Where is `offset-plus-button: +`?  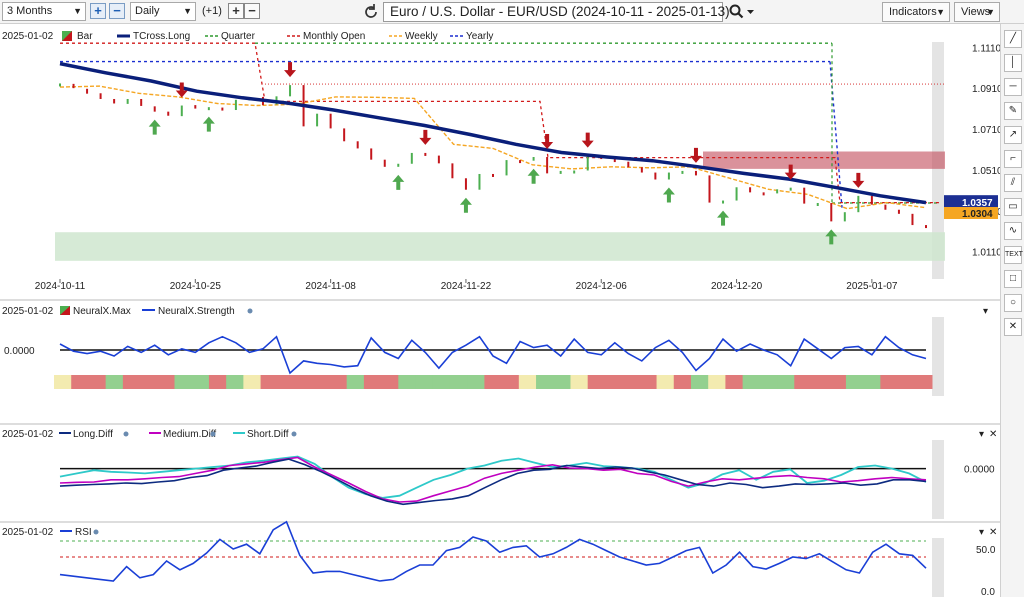 offset-plus-button: + is located at coordinates (236, 11).